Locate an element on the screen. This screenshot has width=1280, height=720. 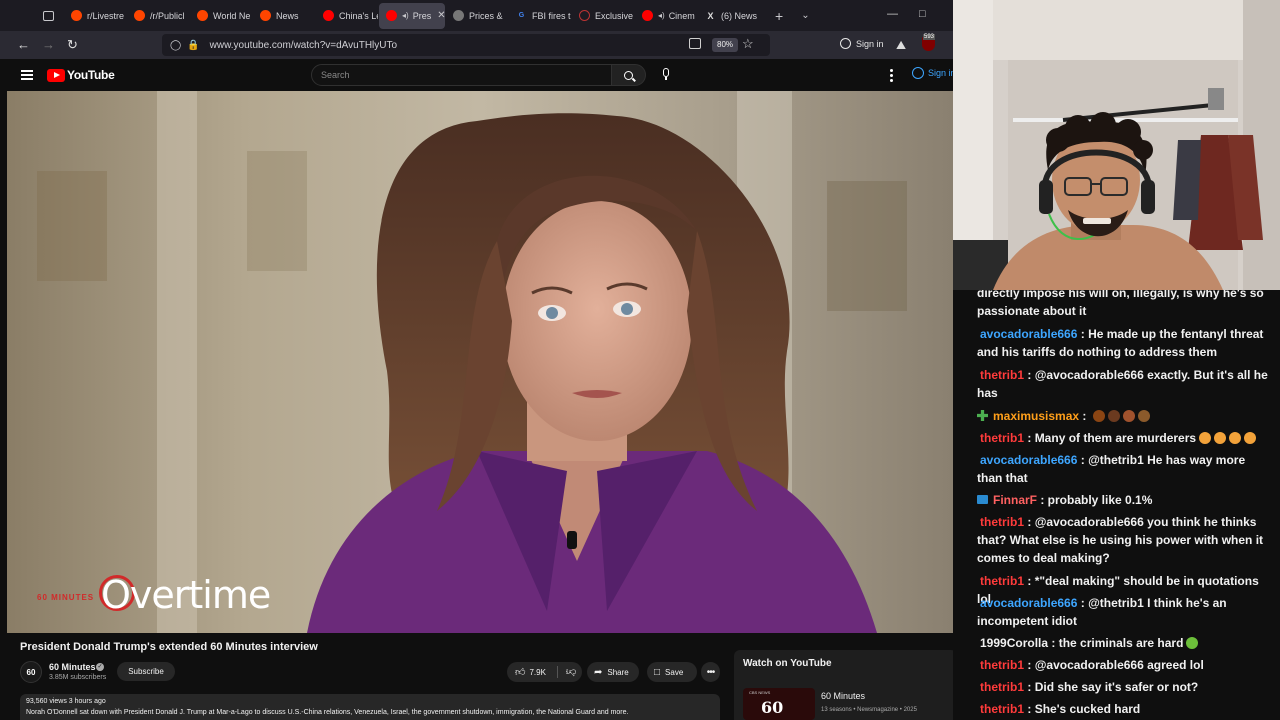
tab-overview-icon is located at coordinates (48, 15).